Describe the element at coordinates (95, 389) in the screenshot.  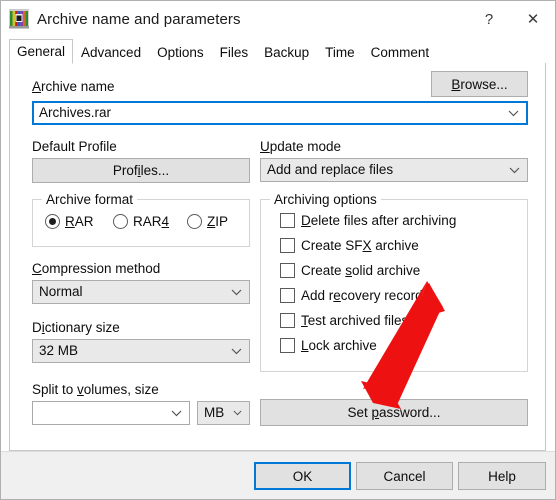
I see `split-volumes-label: Split to volumes, size` at that location.